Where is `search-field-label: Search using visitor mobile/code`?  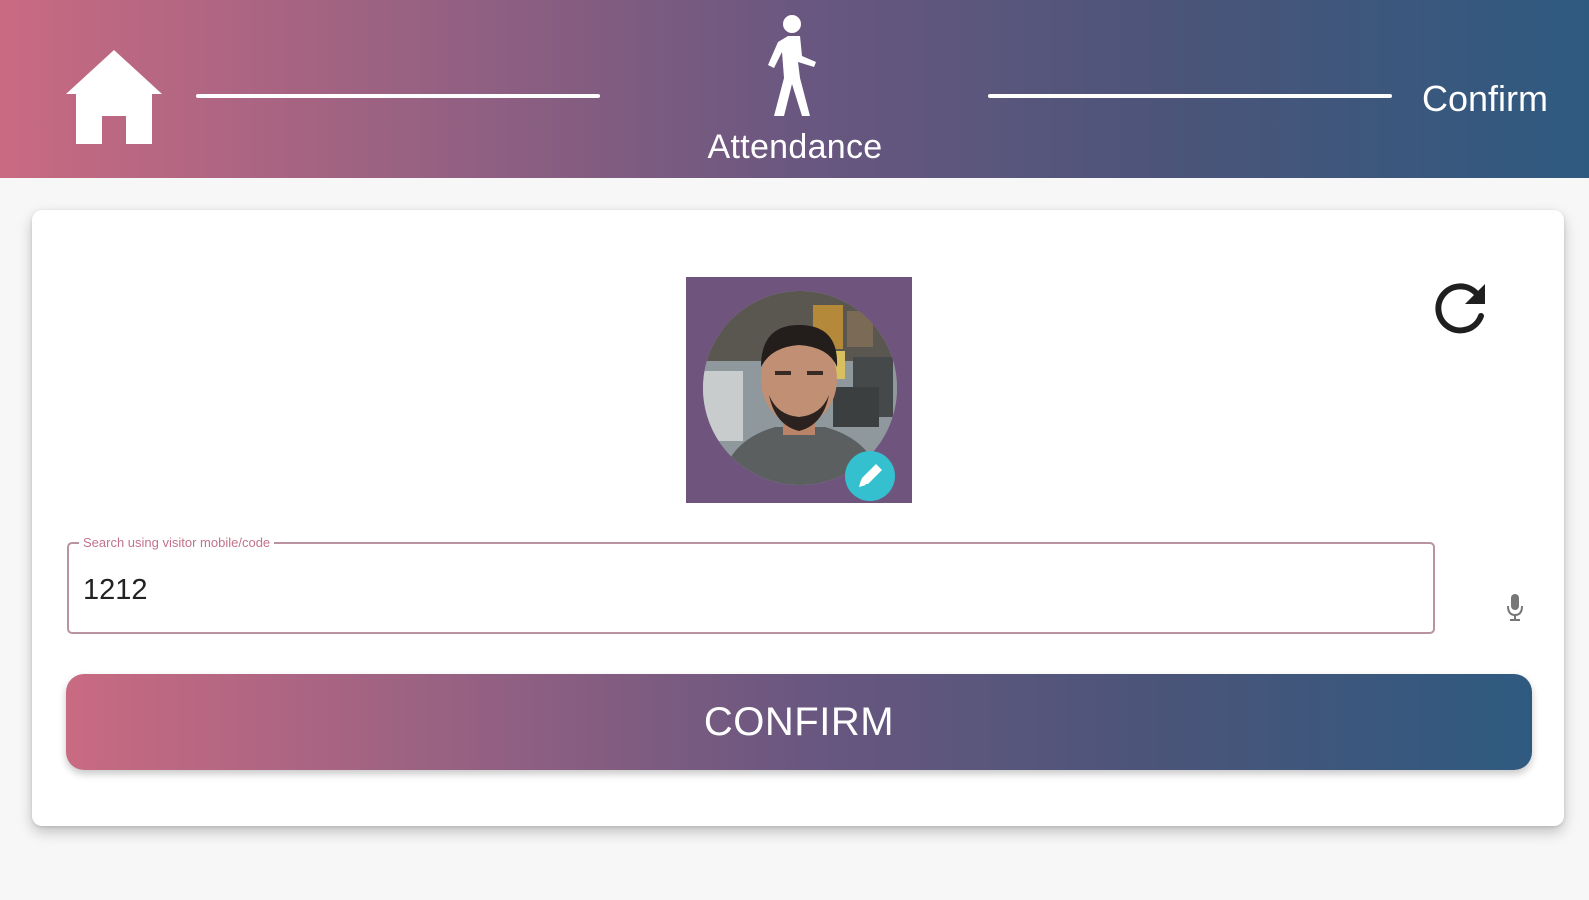
search-field-label: Search using visitor mobile/code is located at coordinates (177, 543).